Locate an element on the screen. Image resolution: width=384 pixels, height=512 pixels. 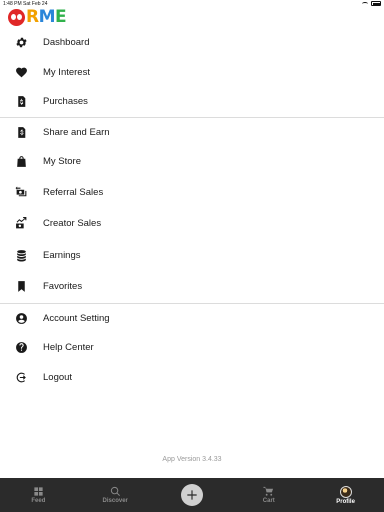
cash-trend-icon is located at coordinates (21, 224).